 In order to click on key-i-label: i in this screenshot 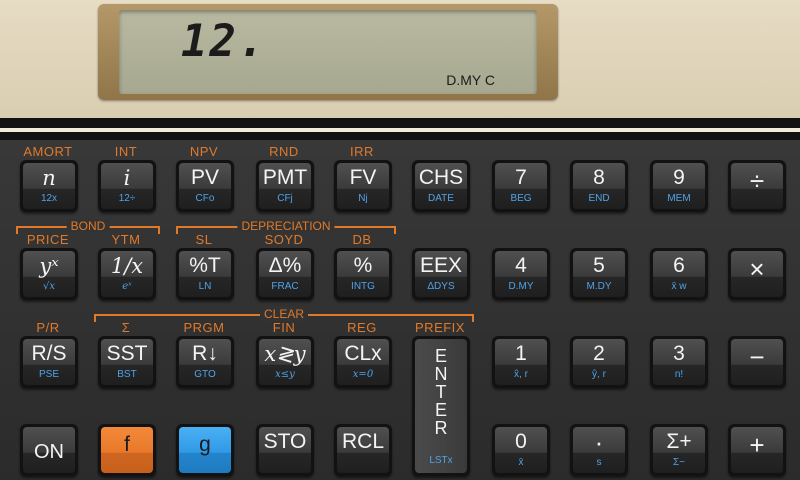, I will do `click(127, 178)`.